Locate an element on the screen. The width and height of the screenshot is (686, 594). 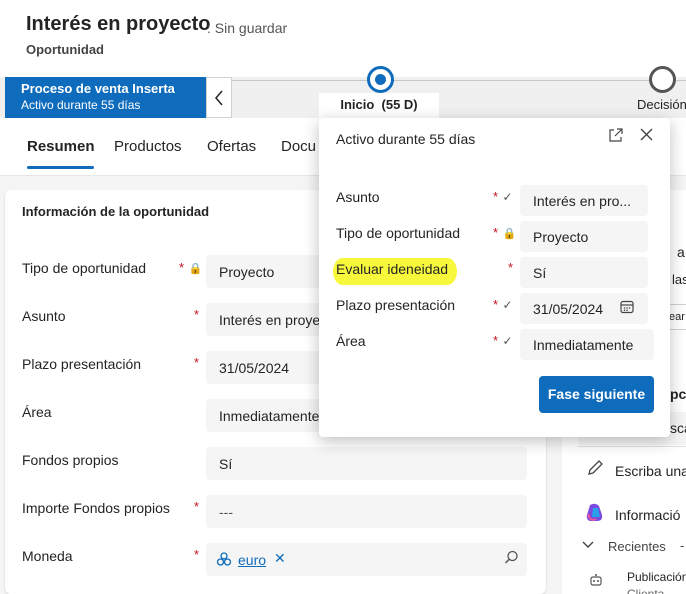
section-title: Información de la oportunidad is located at coordinates (116, 211).